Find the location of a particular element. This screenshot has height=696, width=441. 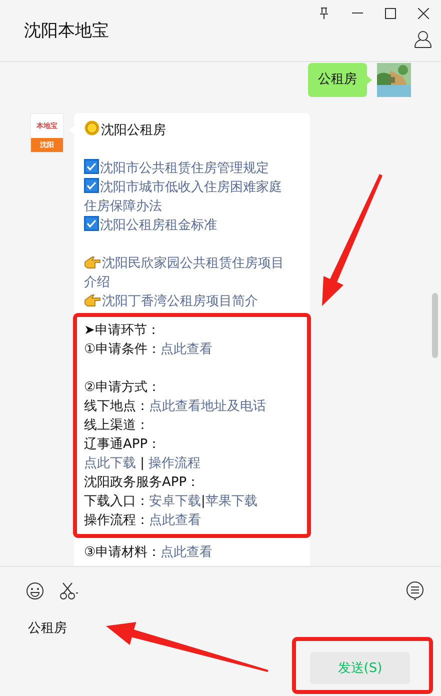

message-text: ①申请条件： is located at coordinates (122, 349).